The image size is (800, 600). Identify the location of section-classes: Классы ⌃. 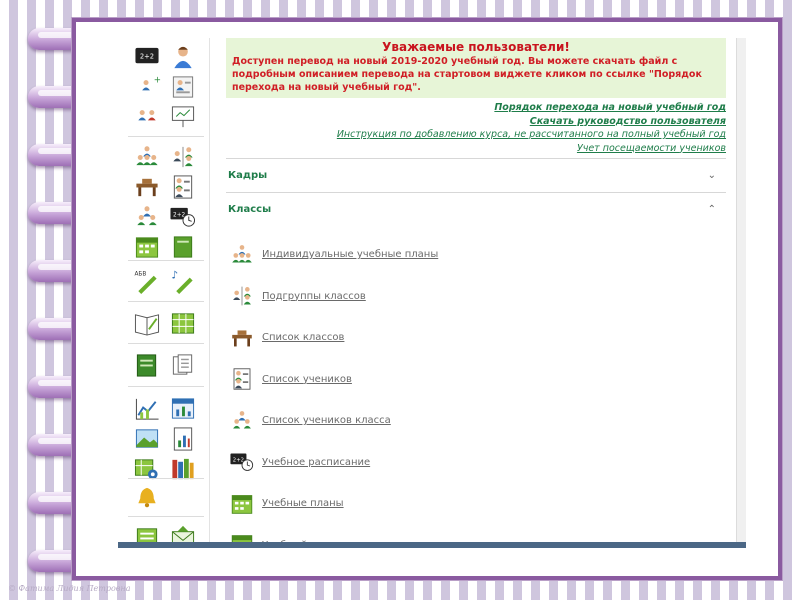
(476, 209).